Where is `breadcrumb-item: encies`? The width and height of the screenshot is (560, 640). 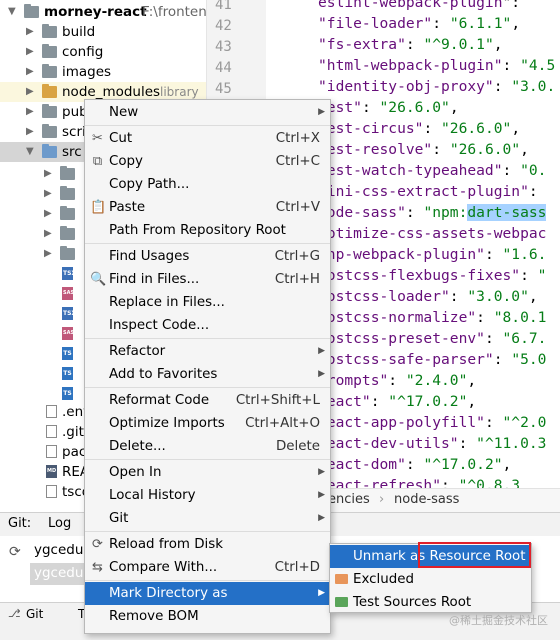 breadcrumb-item: encies is located at coordinates (349, 500).